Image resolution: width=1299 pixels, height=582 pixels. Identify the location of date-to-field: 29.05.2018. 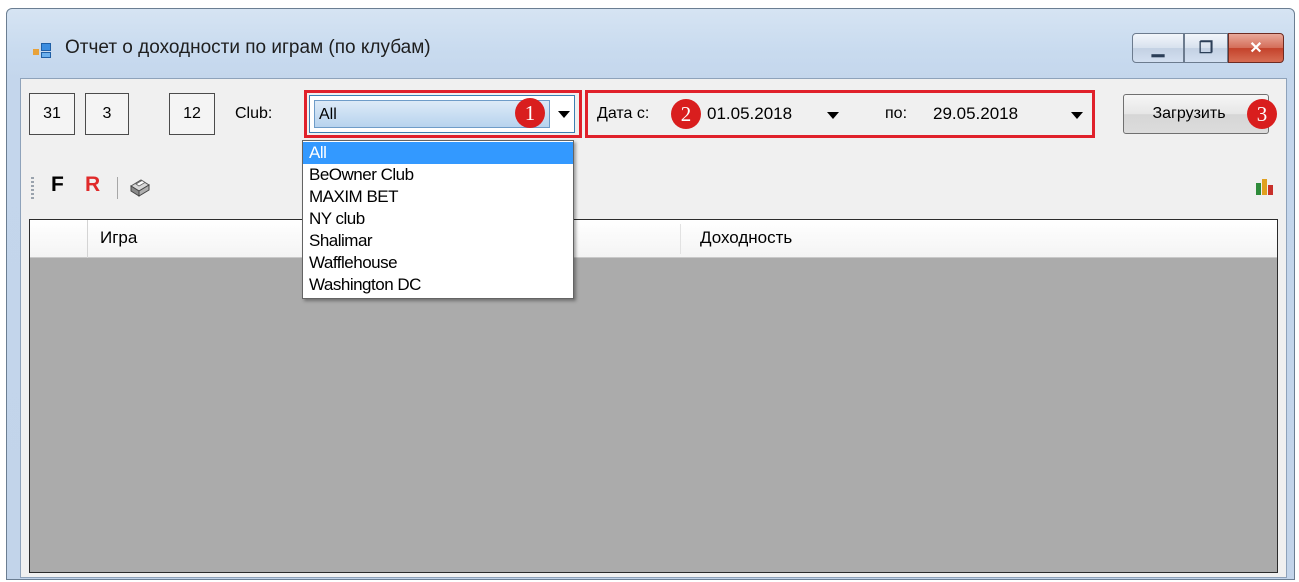
(975, 114).